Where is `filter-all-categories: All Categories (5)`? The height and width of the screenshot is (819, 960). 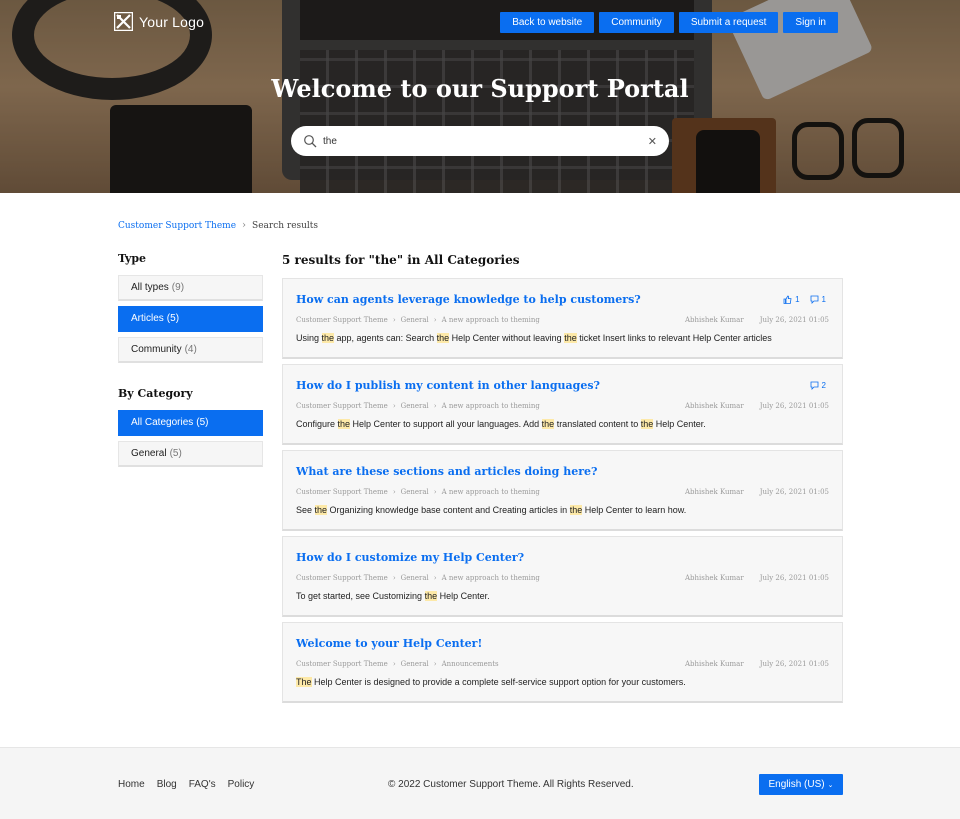 filter-all-categories: All Categories (5) is located at coordinates (190, 423).